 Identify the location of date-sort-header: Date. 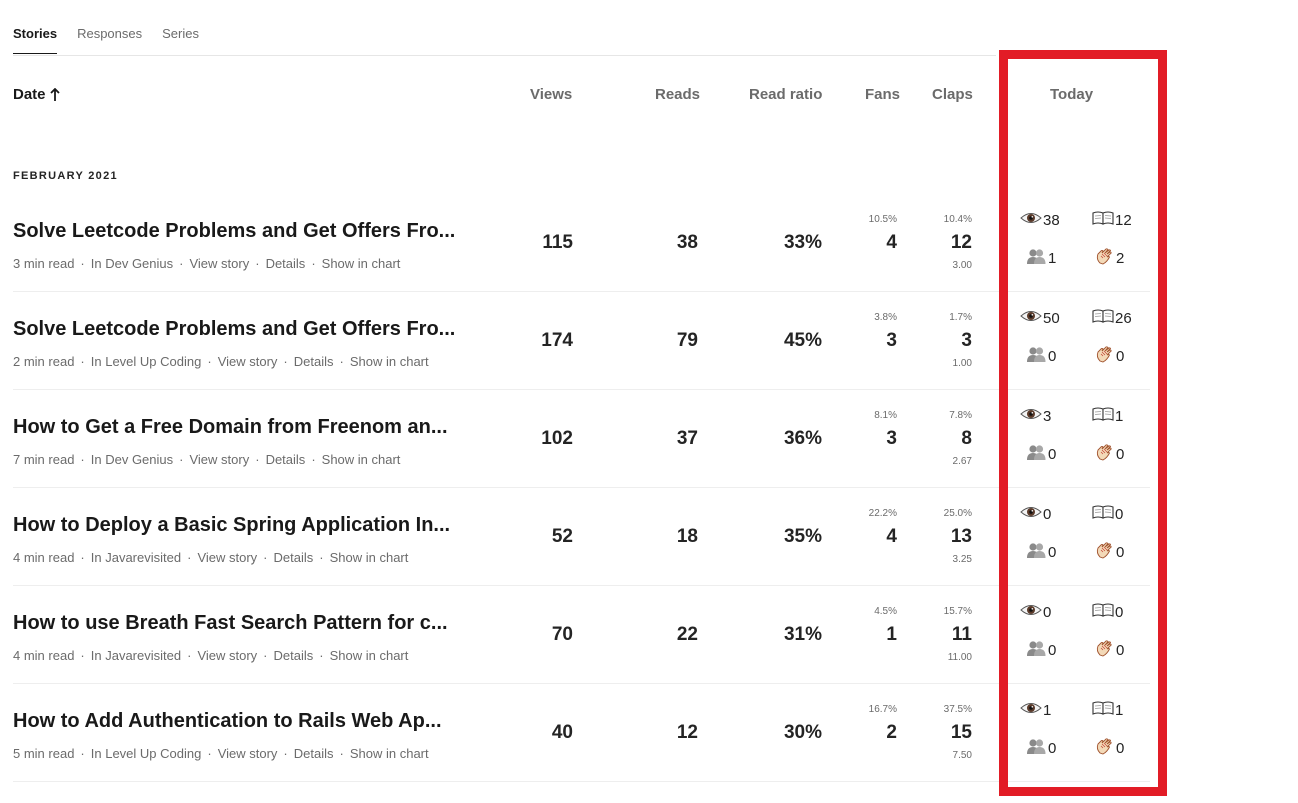
(36, 94).